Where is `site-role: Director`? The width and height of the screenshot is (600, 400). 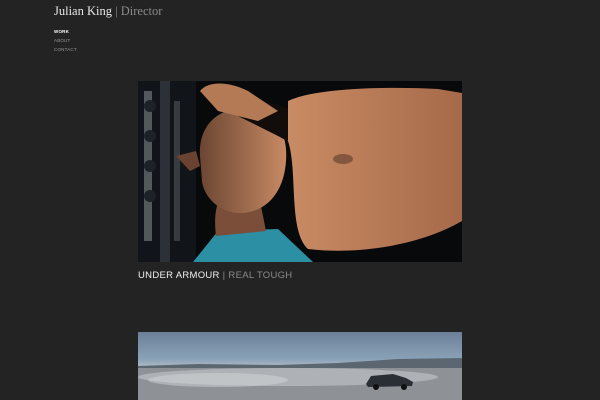 site-role: Director is located at coordinates (141, 11).